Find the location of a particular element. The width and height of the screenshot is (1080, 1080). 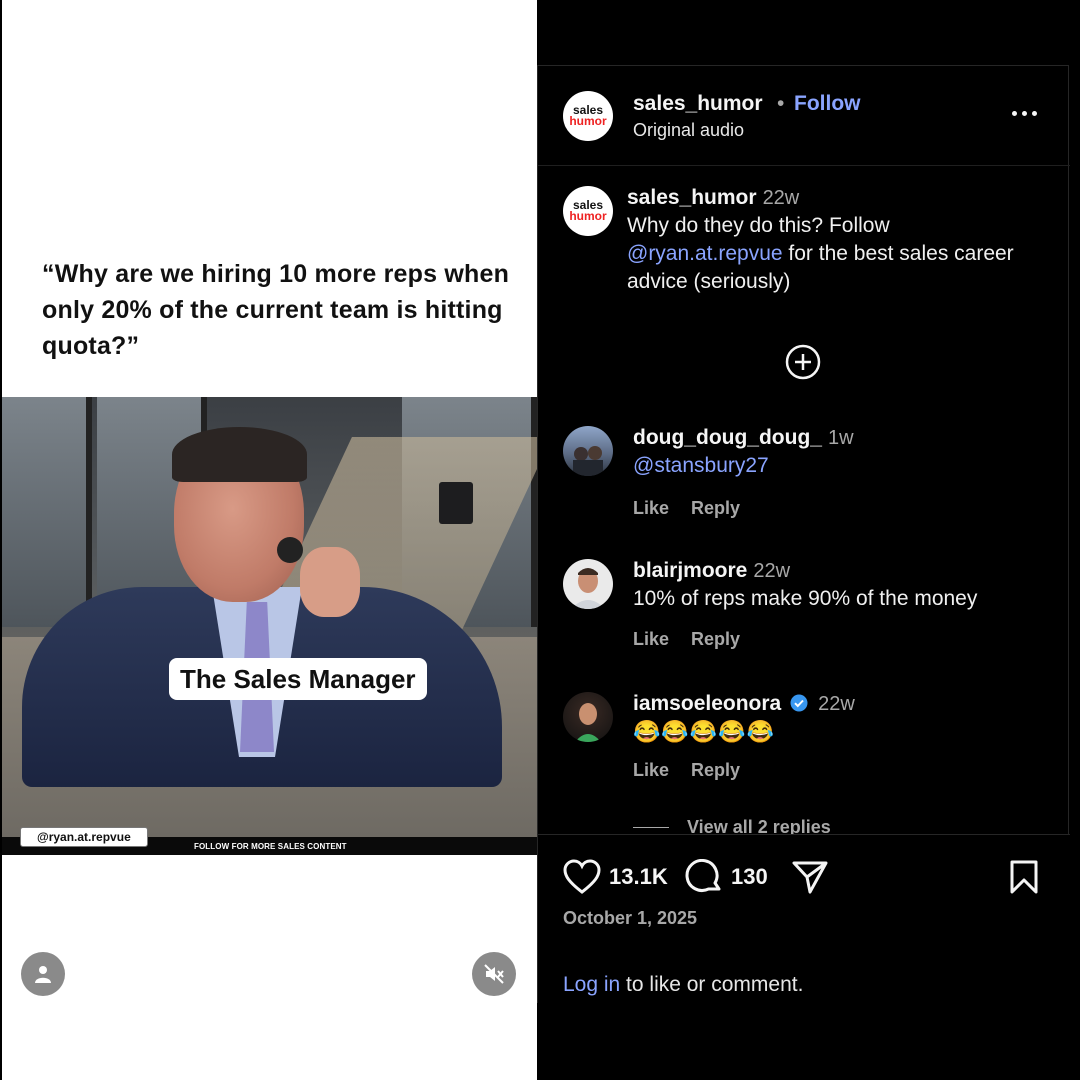

caption-text: Why do they do this? Follow is located at coordinates (758, 225).